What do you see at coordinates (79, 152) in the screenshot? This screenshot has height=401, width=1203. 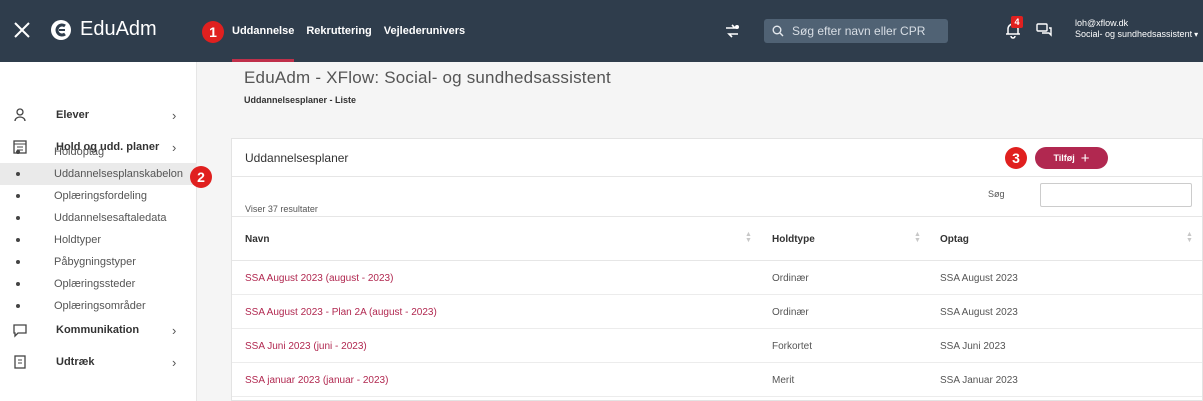 I see `sidebar-subitem-label: Holdoptag` at bounding box center [79, 152].